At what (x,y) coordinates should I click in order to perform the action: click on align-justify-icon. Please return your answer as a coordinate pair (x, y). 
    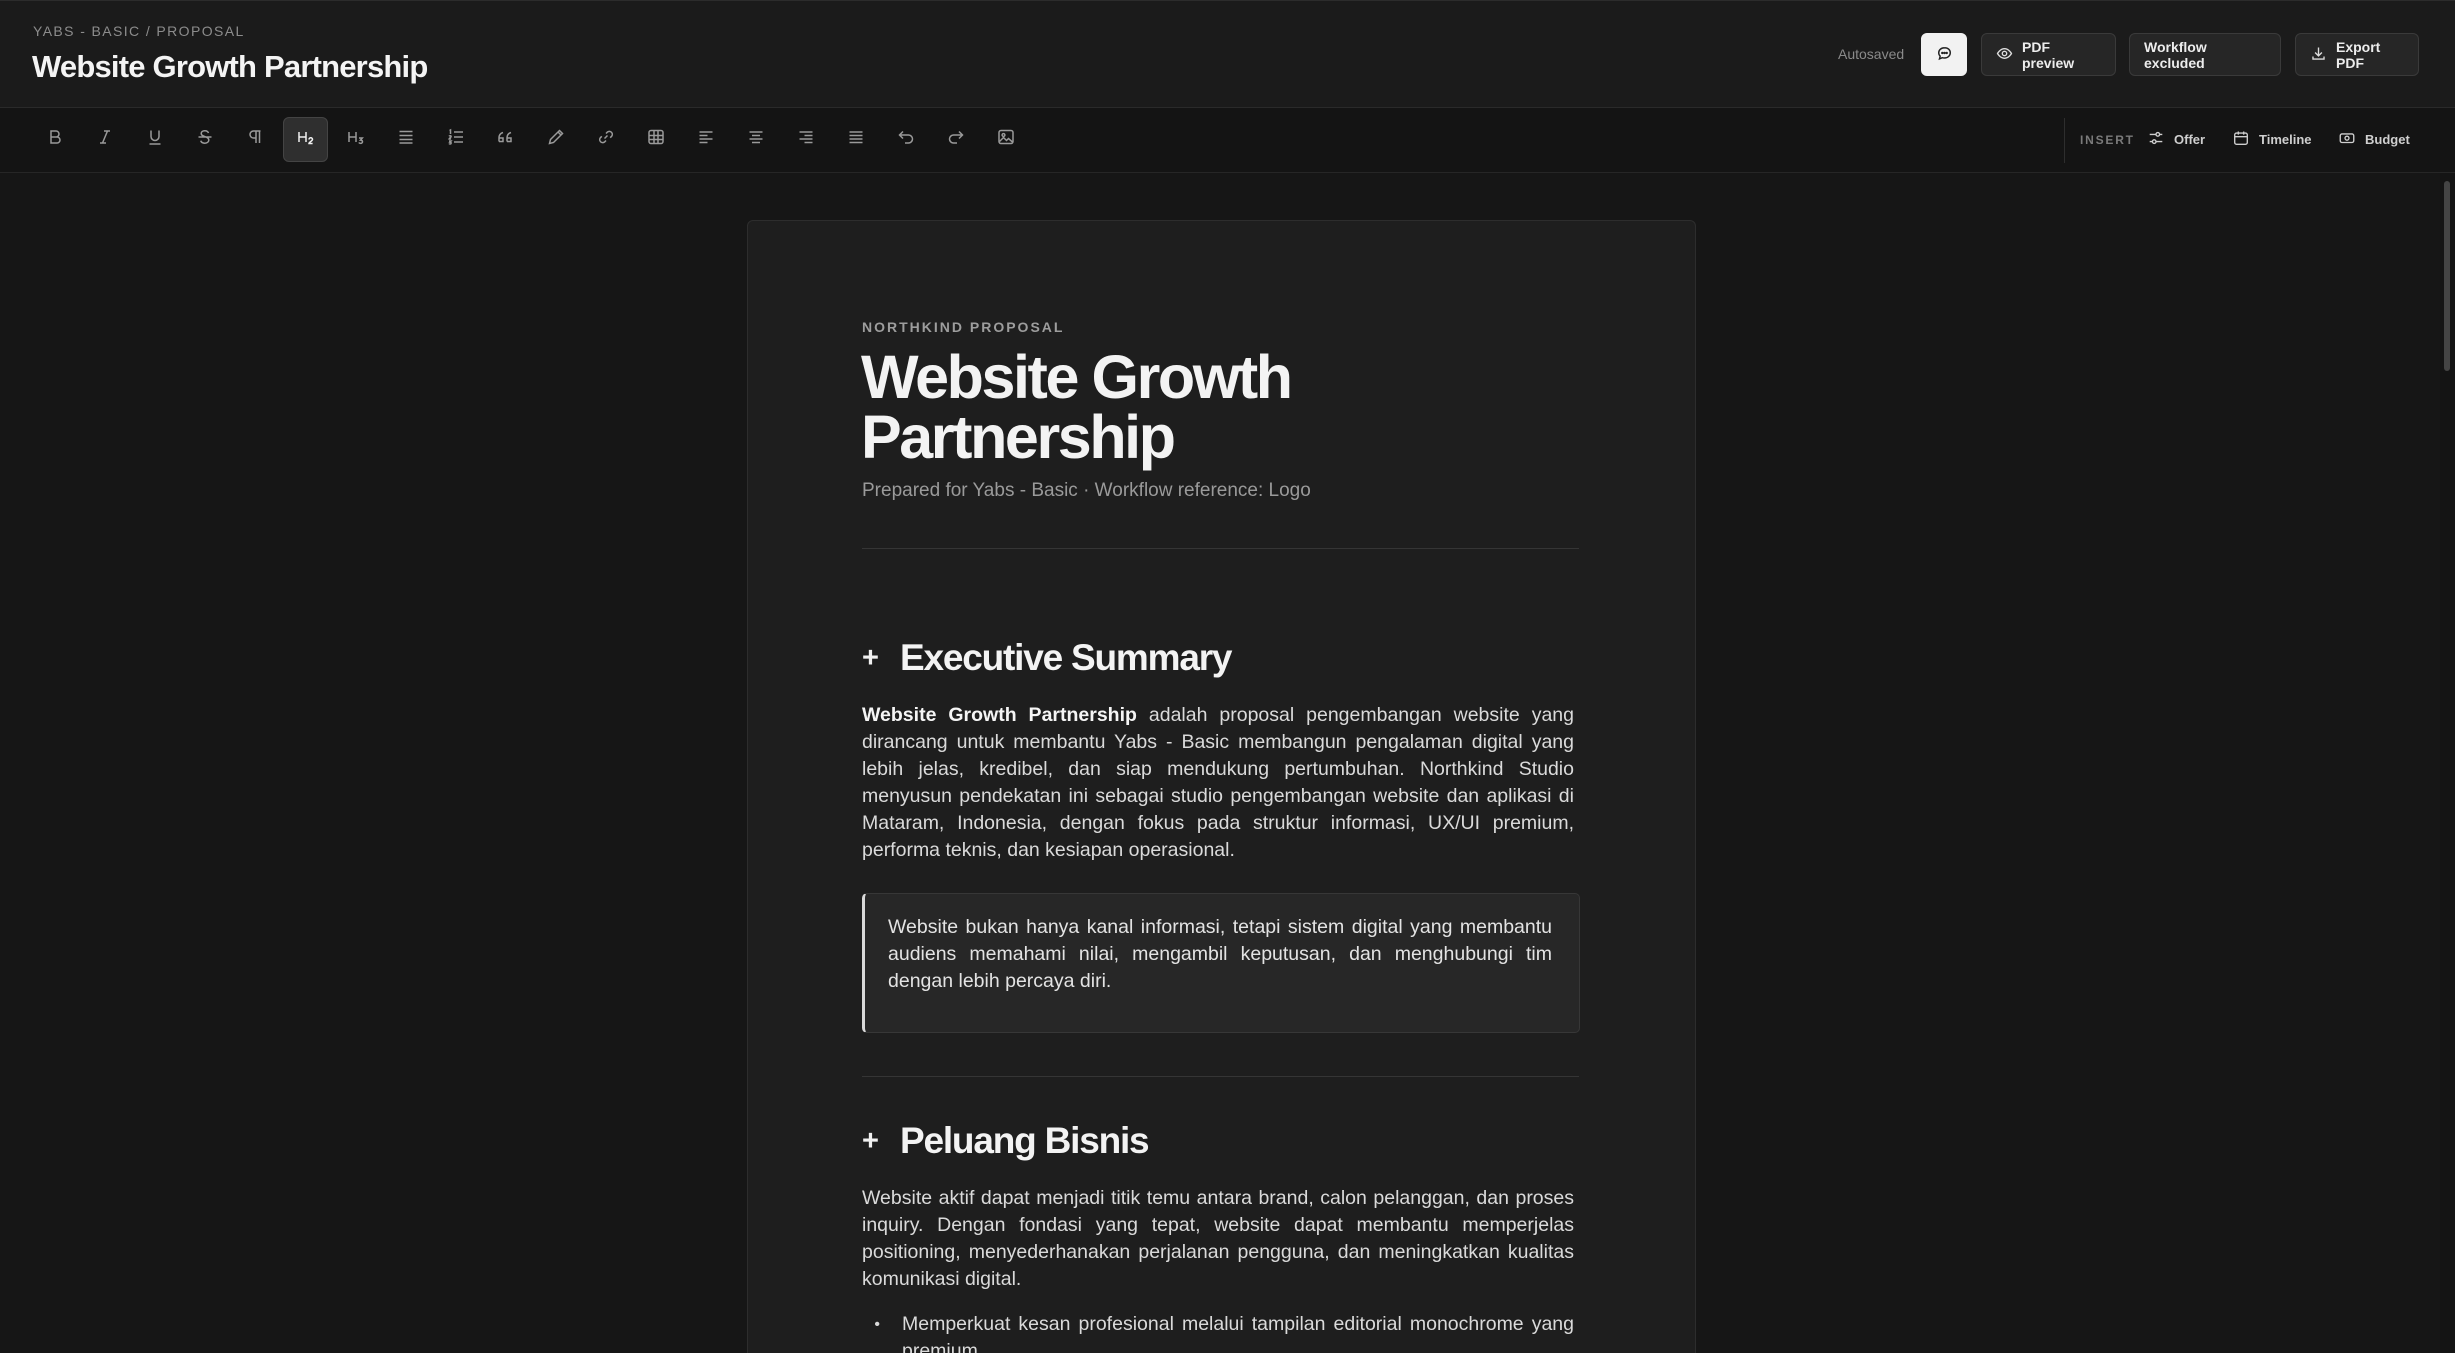
    Looking at the image, I should click on (856, 140).